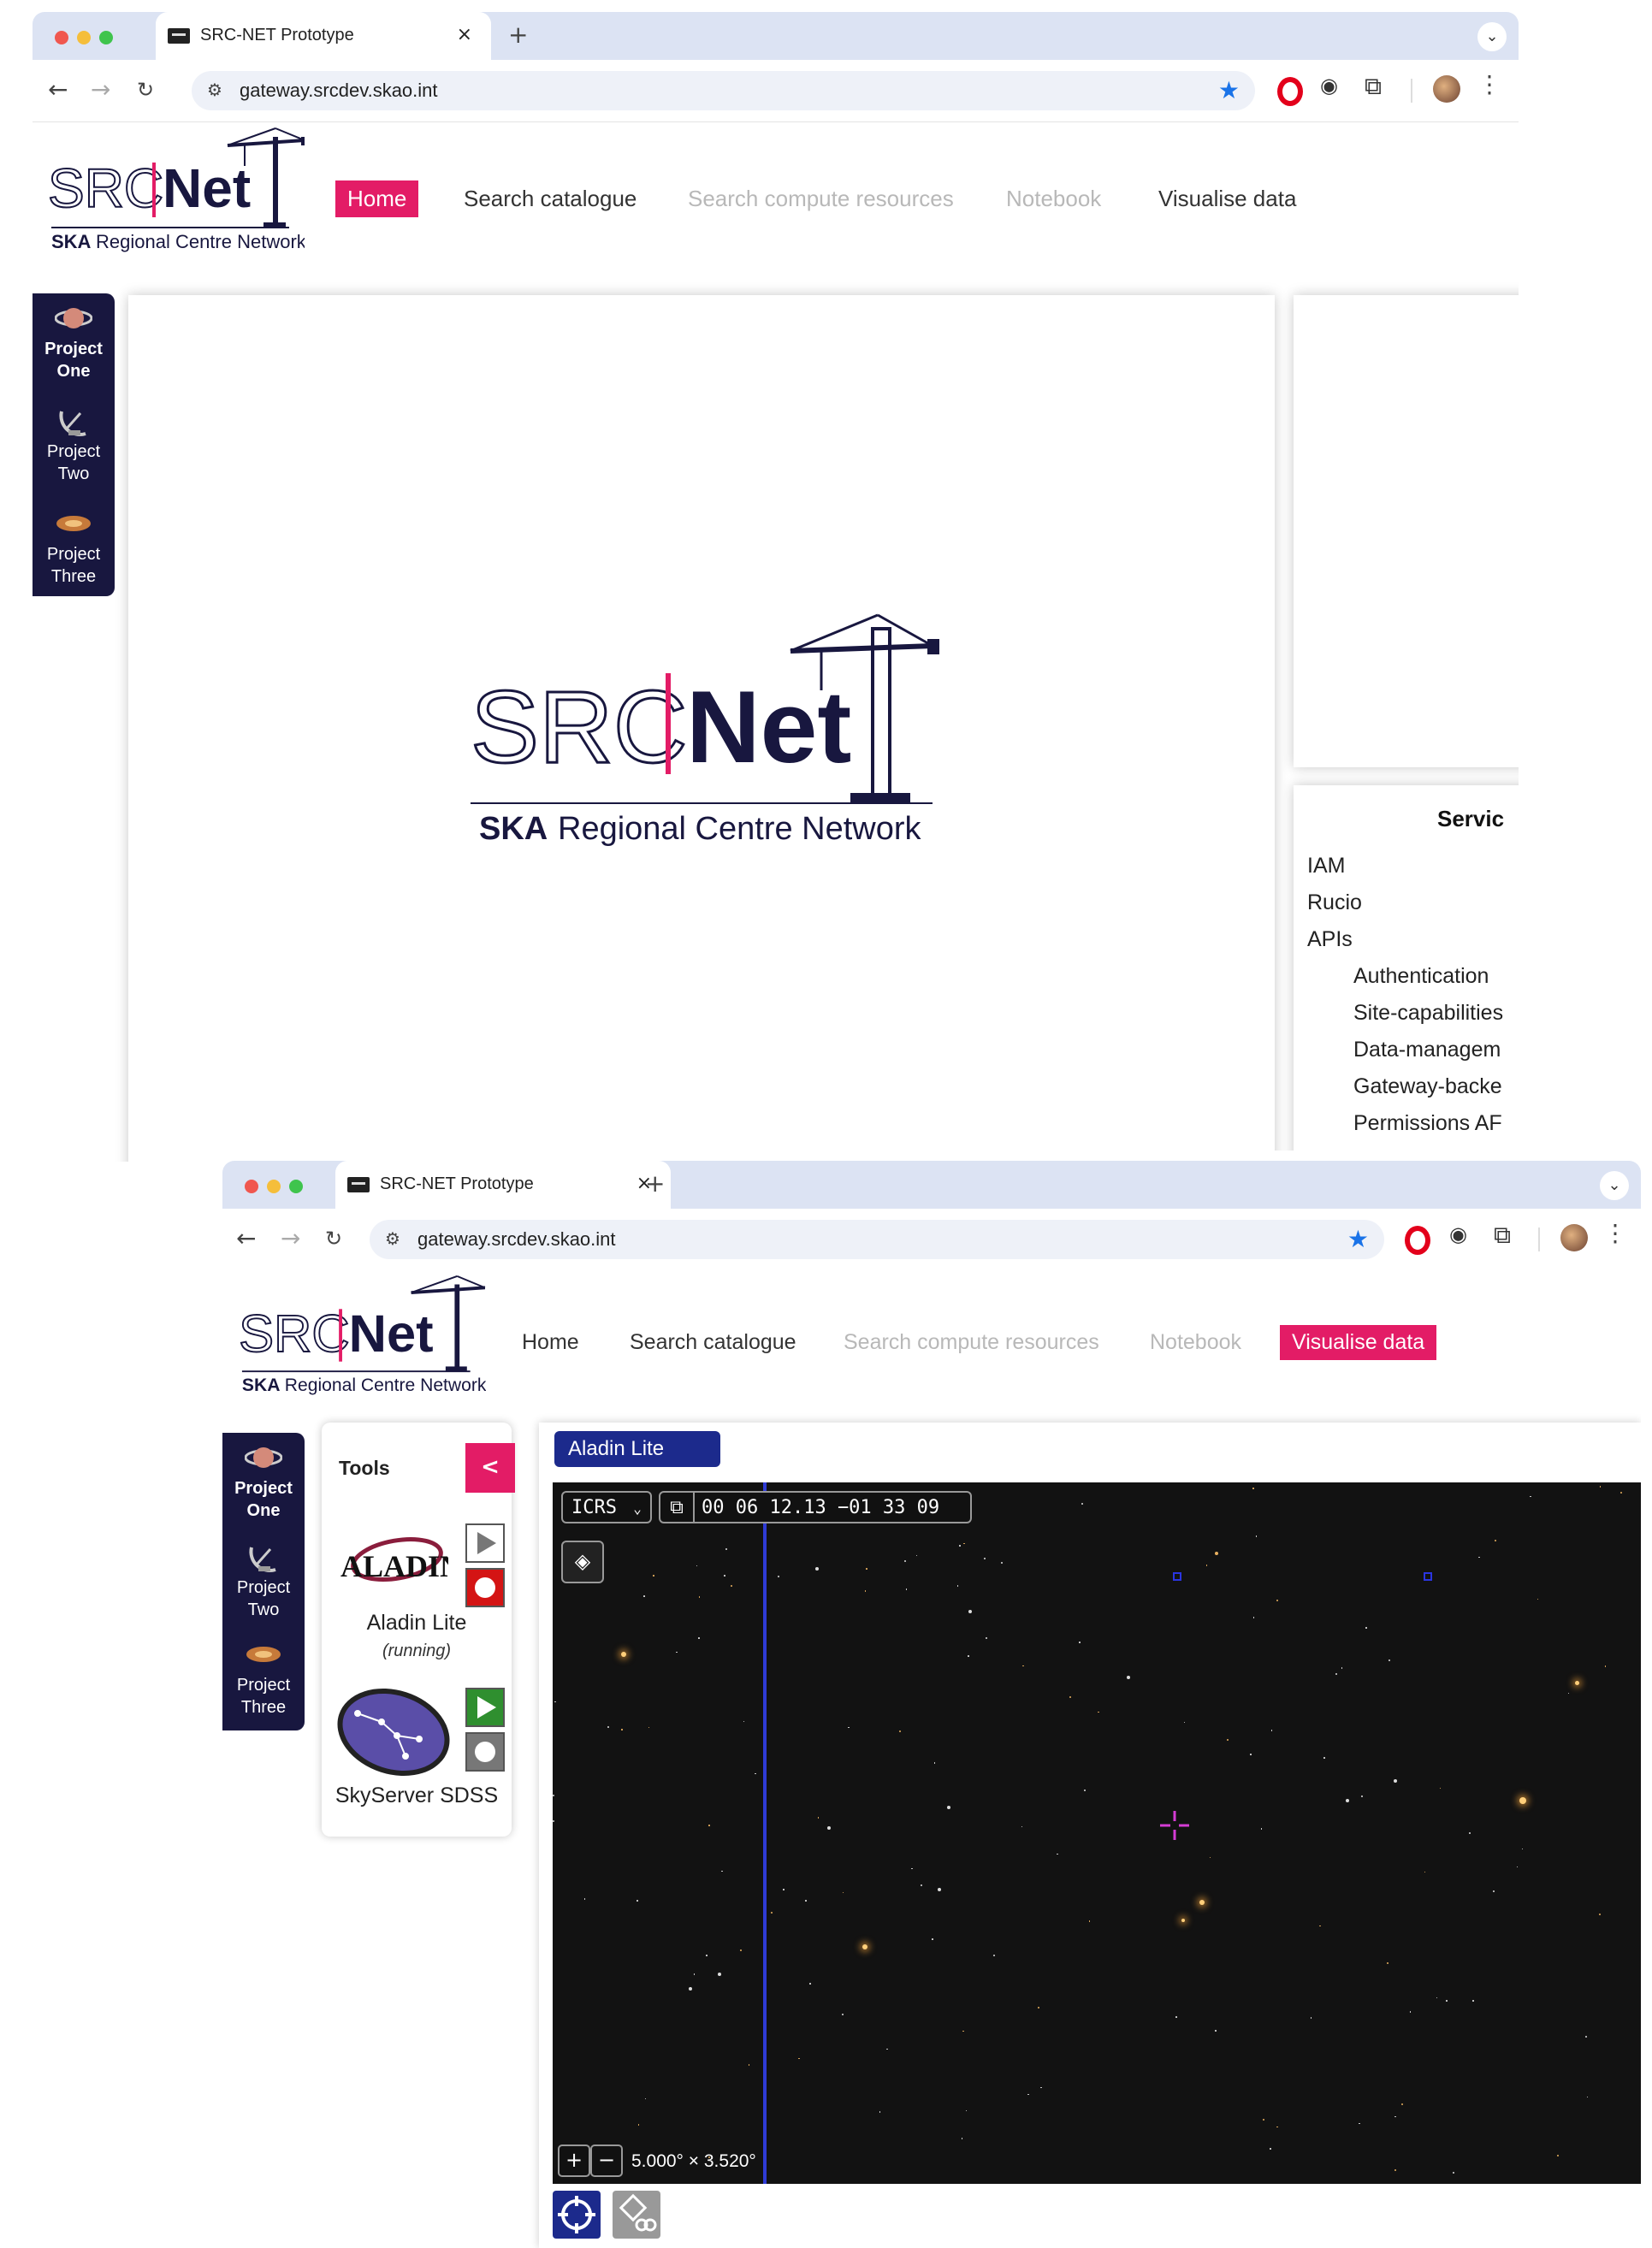 This screenshot has height=2248, width=1652. What do you see at coordinates (485, 1752) in the screenshot?
I see `skyserver-stop-button` at bounding box center [485, 1752].